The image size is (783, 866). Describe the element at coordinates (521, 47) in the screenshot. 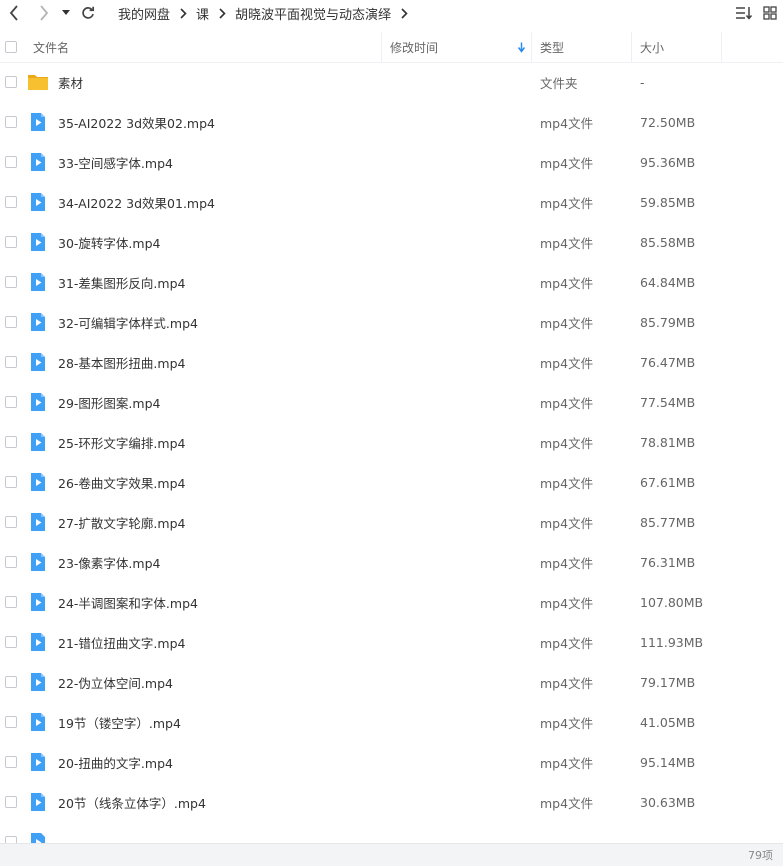

I see `sort-desc-icon` at that location.